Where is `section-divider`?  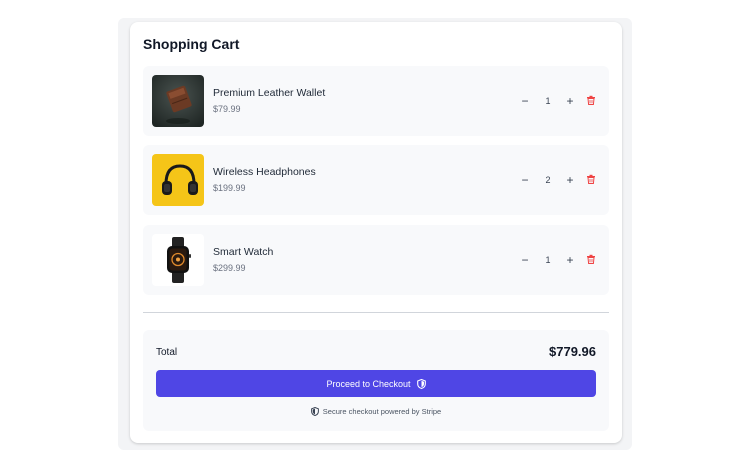 section-divider is located at coordinates (376, 312).